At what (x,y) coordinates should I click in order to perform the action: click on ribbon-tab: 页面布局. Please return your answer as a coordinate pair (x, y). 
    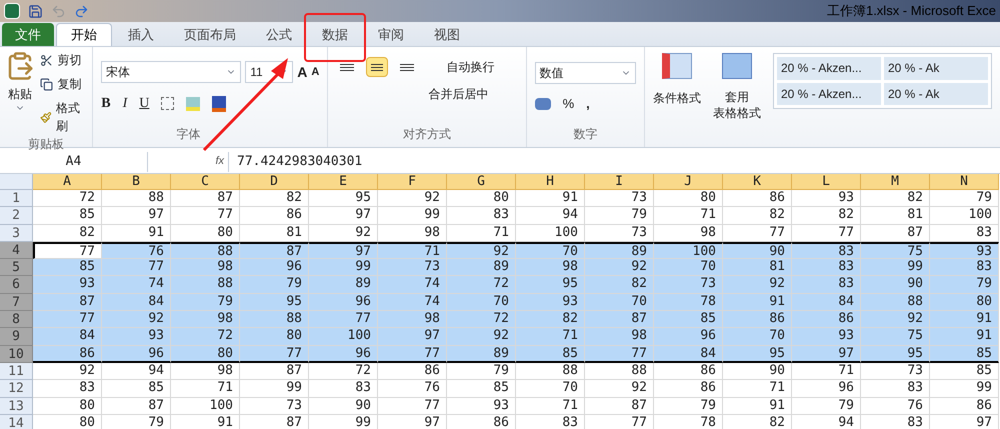
    Looking at the image, I should click on (210, 34).